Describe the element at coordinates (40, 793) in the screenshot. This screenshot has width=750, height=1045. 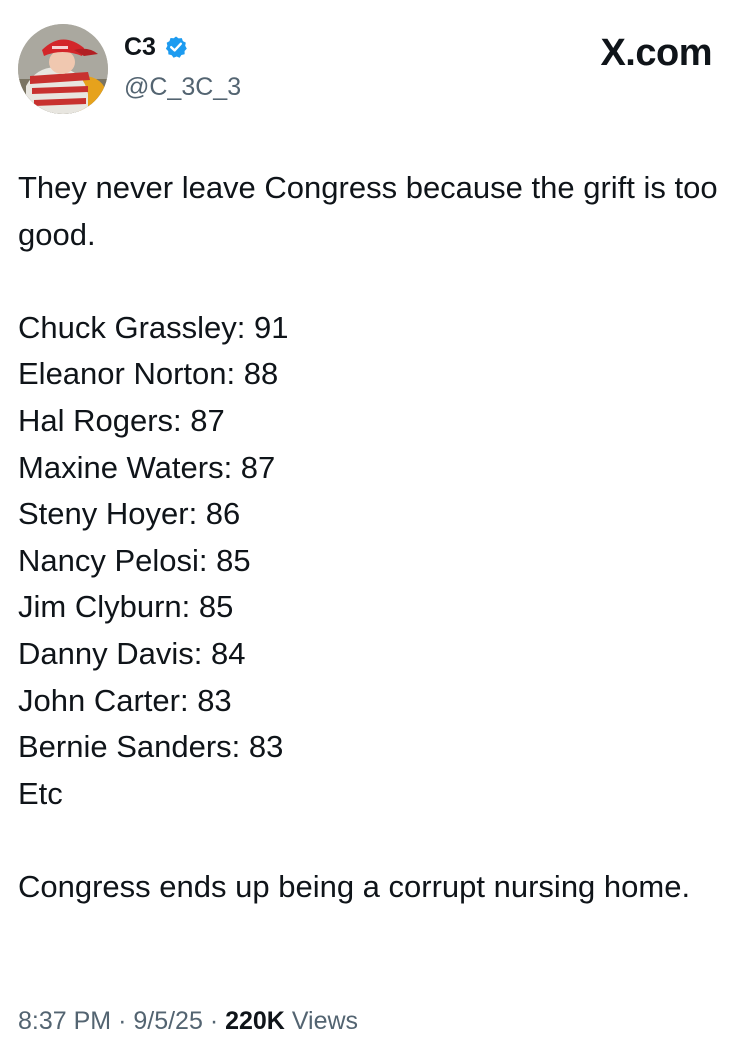
I see `list-item: Etc` at that location.